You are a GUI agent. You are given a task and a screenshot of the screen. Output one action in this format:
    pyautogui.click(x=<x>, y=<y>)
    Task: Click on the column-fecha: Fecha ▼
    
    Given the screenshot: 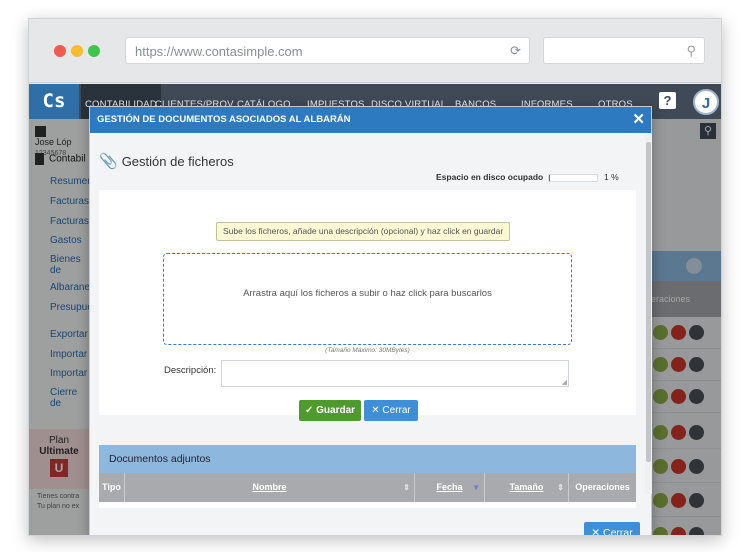 What is the action you would take?
    pyautogui.click(x=450, y=487)
    